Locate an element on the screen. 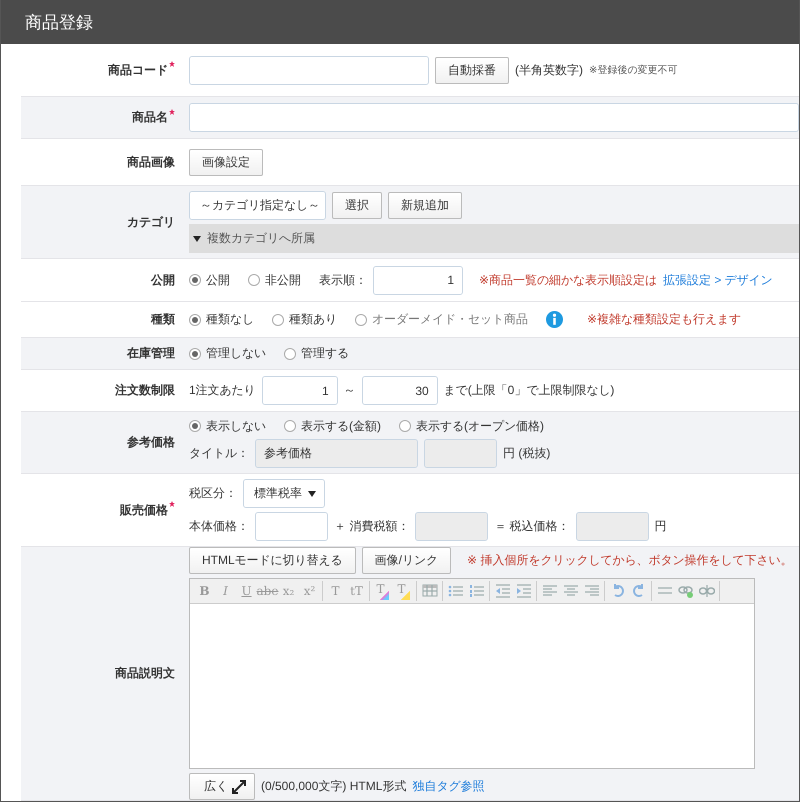 This screenshot has width=800, height=802. expand-icon is located at coordinates (239, 787).